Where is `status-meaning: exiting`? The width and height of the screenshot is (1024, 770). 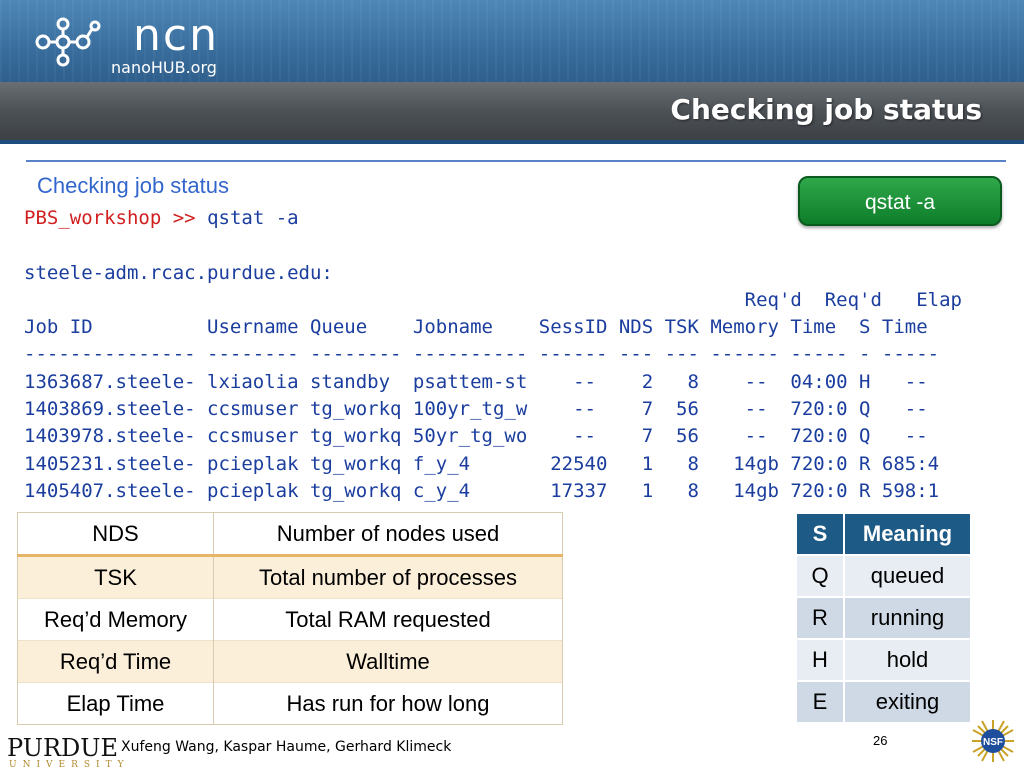
status-meaning: exiting is located at coordinates (907, 702).